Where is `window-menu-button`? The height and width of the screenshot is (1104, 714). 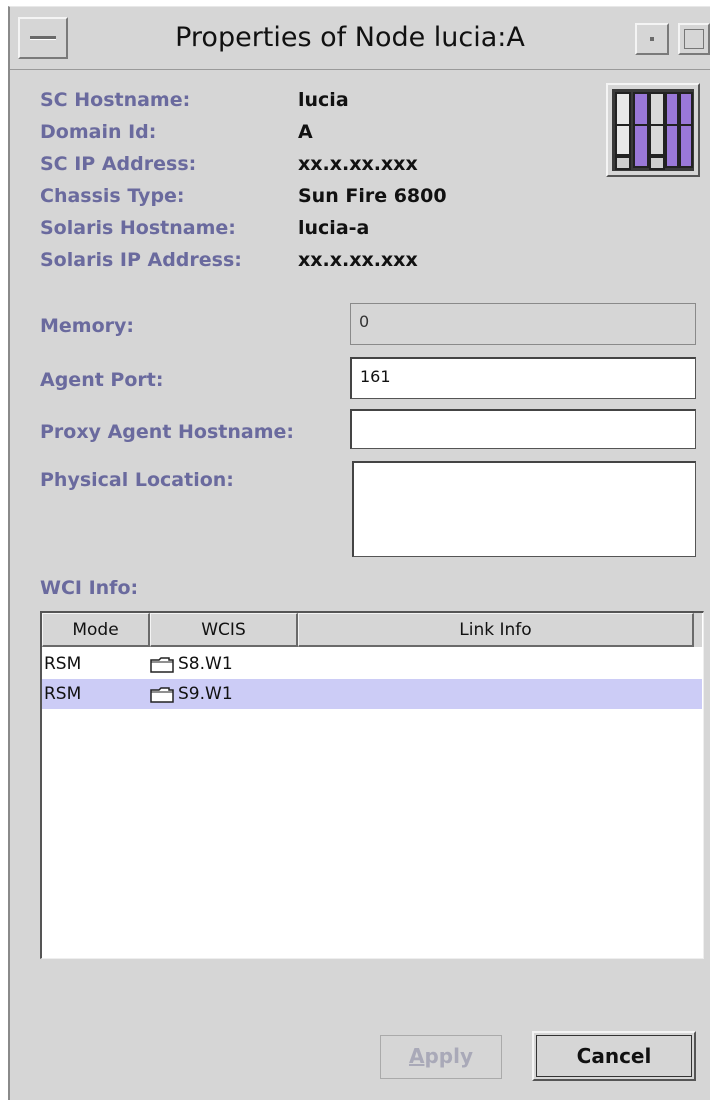 window-menu-button is located at coordinates (43, 38).